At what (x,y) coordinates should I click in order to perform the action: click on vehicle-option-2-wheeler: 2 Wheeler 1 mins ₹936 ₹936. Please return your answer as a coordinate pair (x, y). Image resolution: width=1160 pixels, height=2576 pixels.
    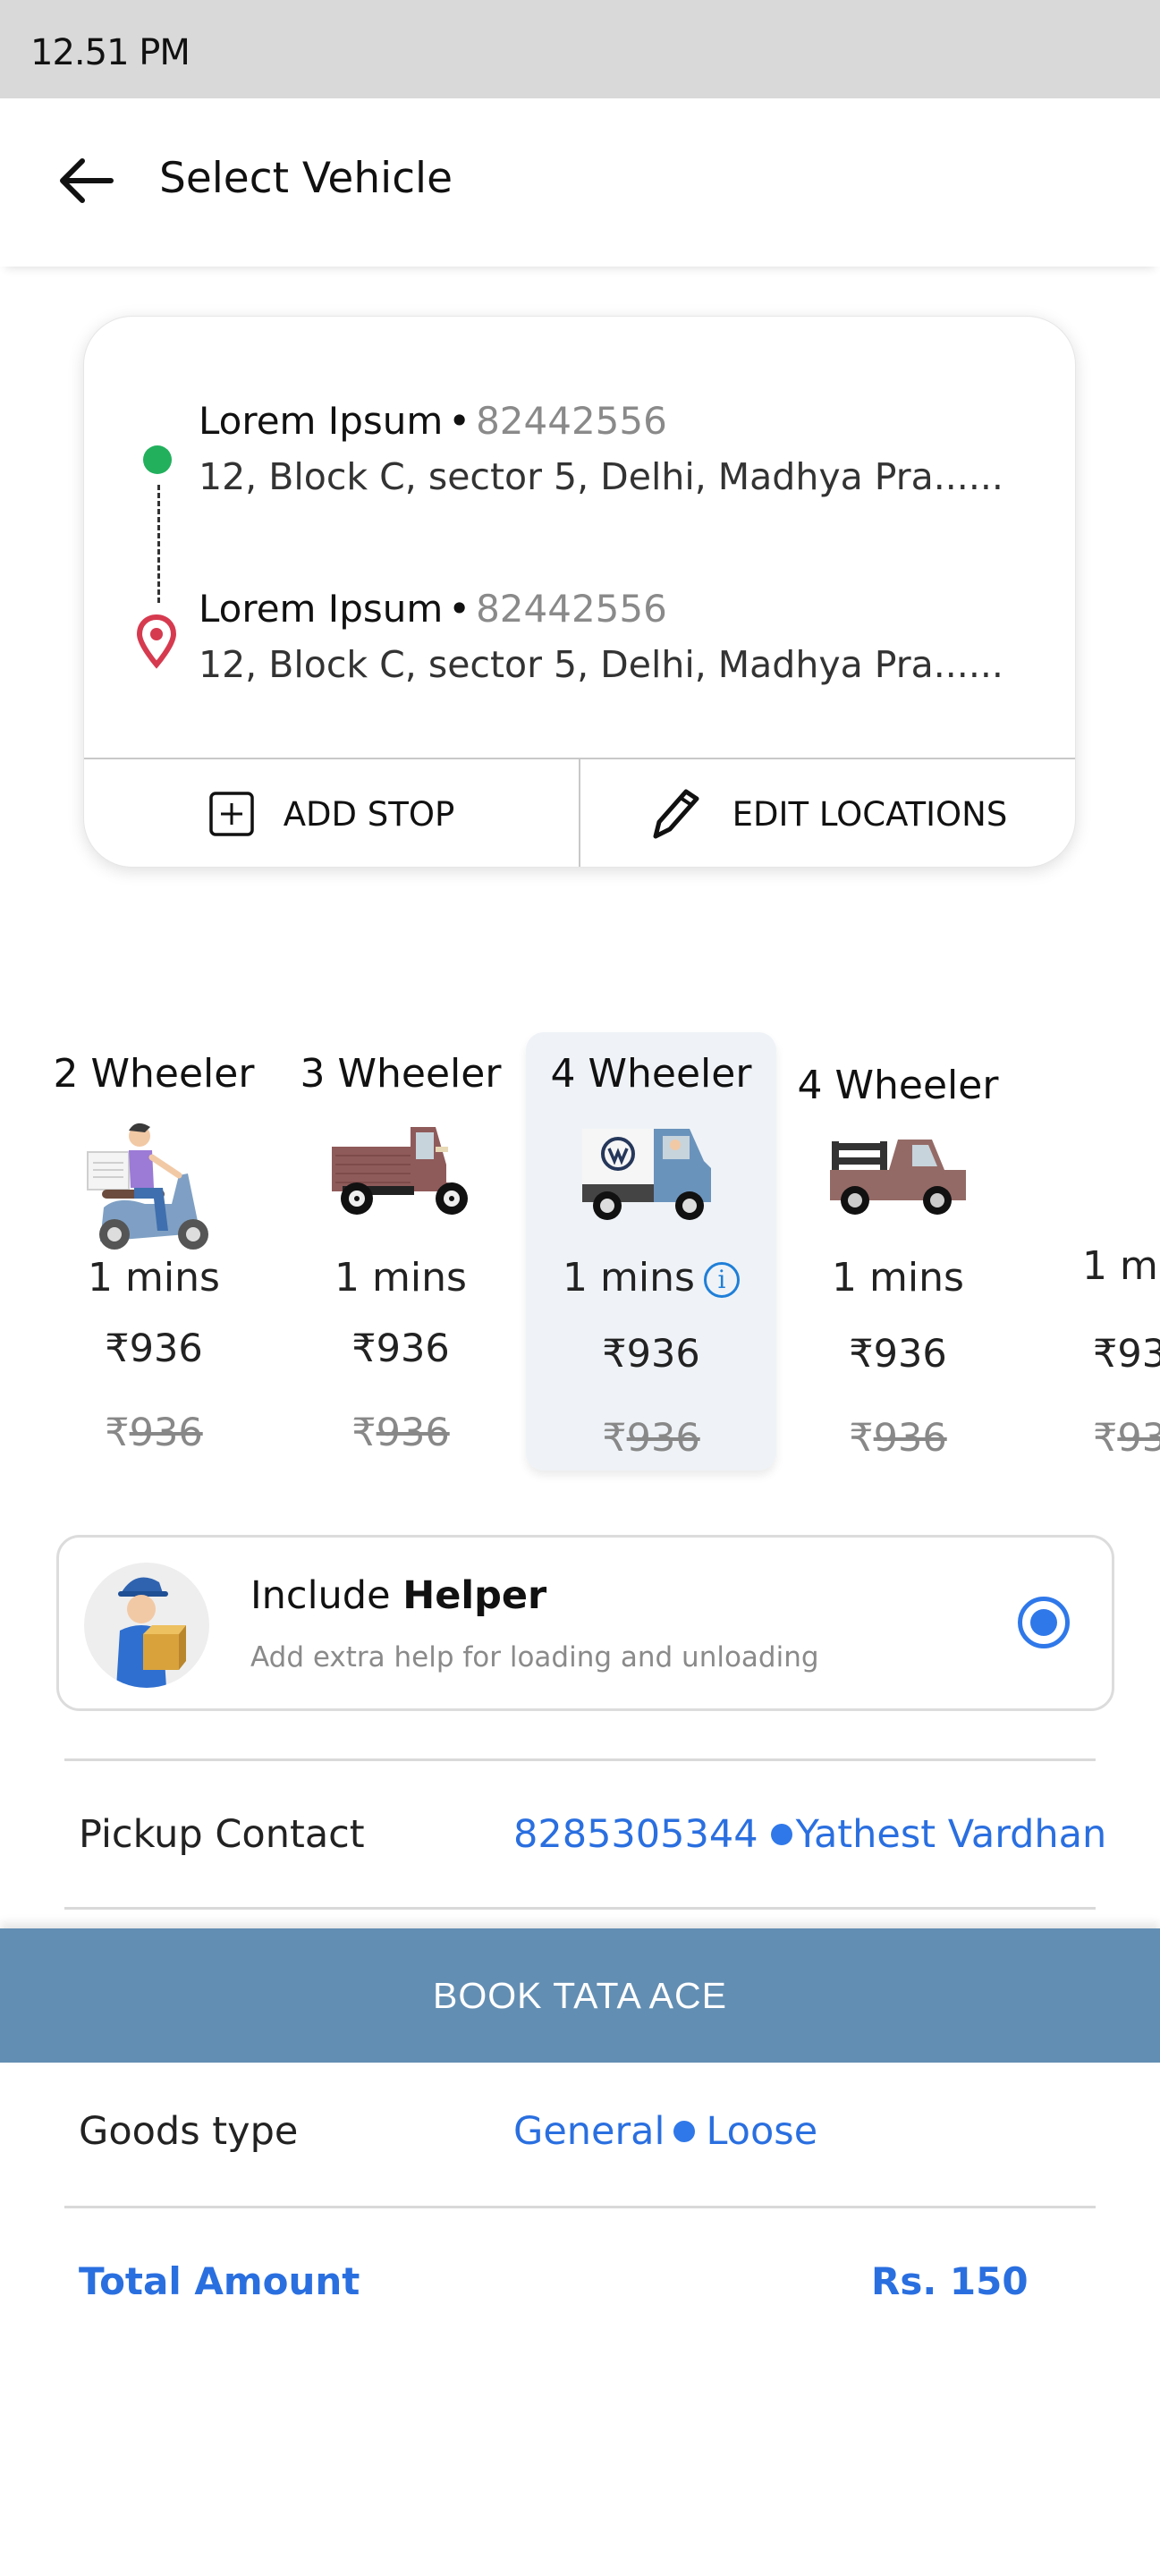
    Looking at the image, I should click on (154, 1248).